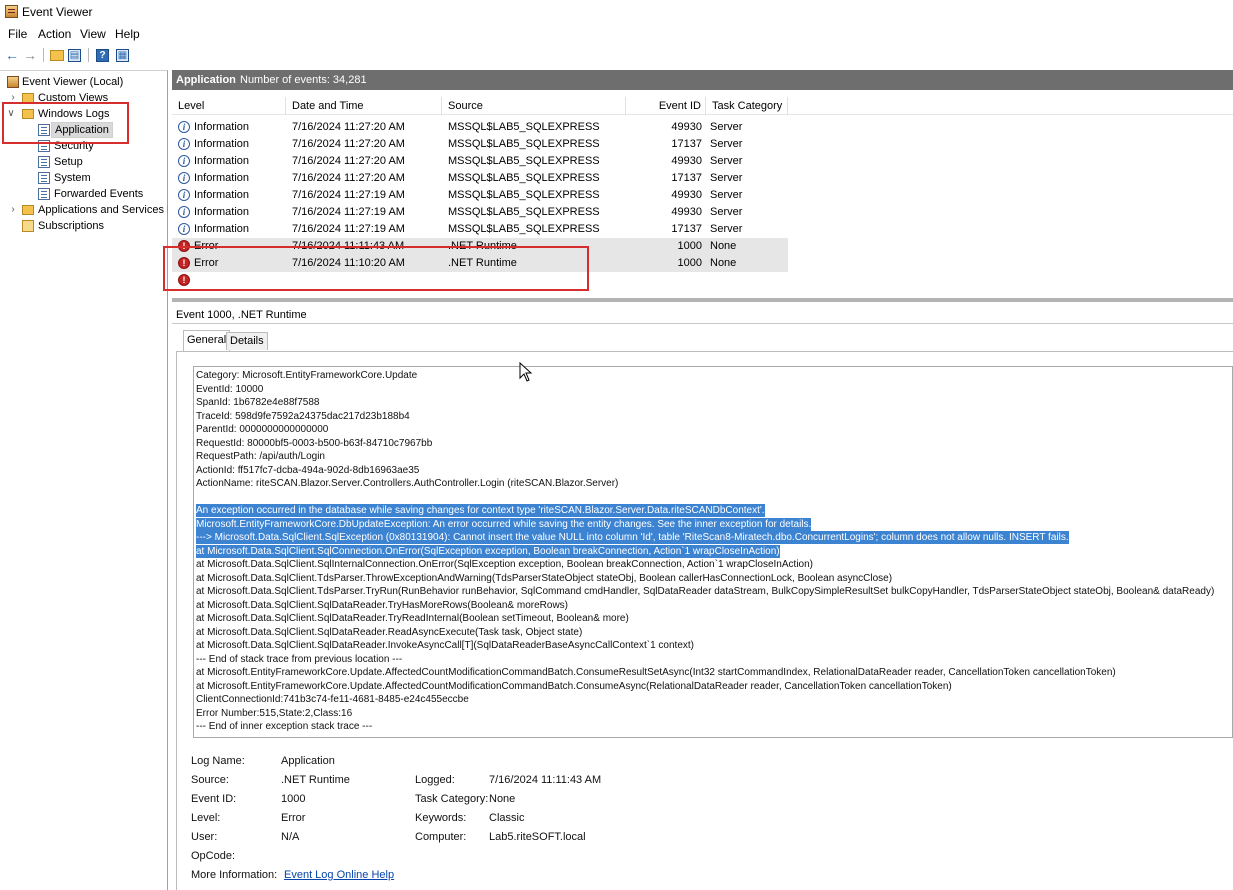 The height and width of the screenshot is (890, 1233). Describe the element at coordinates (74, 55) in the screenshot. I see `properties-icon: ▤` at that location.